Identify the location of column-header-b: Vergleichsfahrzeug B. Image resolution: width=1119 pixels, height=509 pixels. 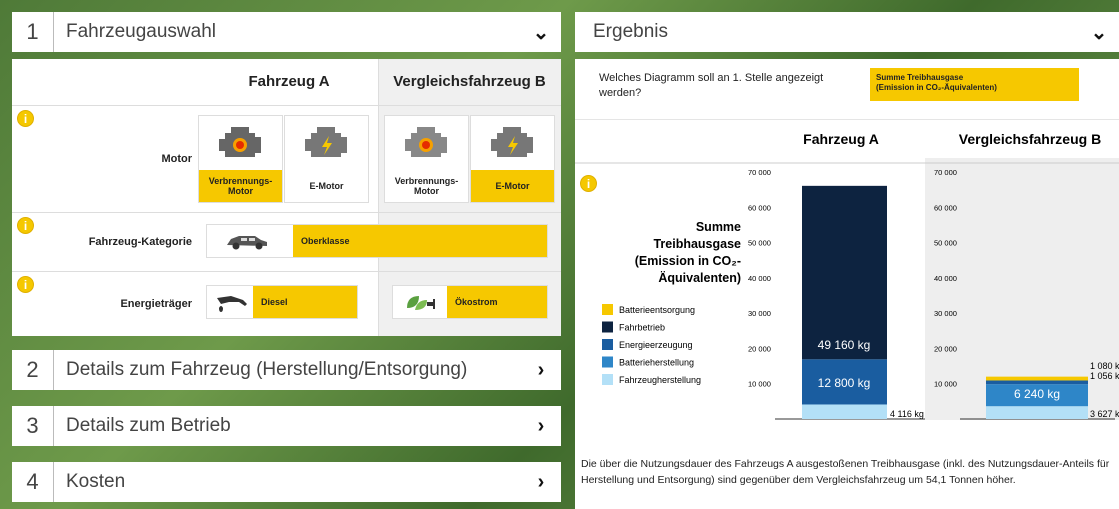
(469, 81).